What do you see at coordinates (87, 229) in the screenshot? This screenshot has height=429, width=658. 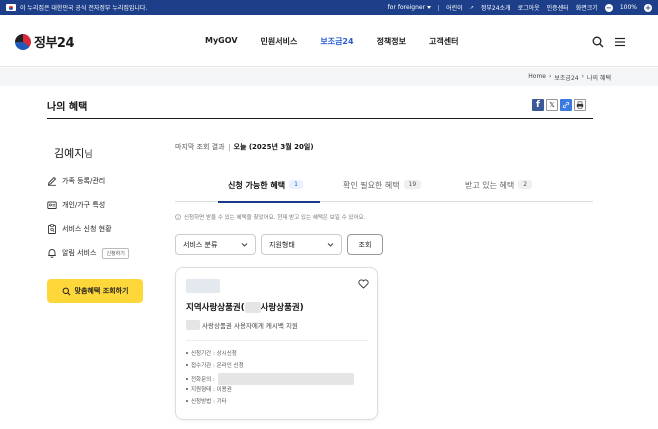 I see `sidebar-item-label: 서비스 신청 현황` at bounding box center [87, 229].